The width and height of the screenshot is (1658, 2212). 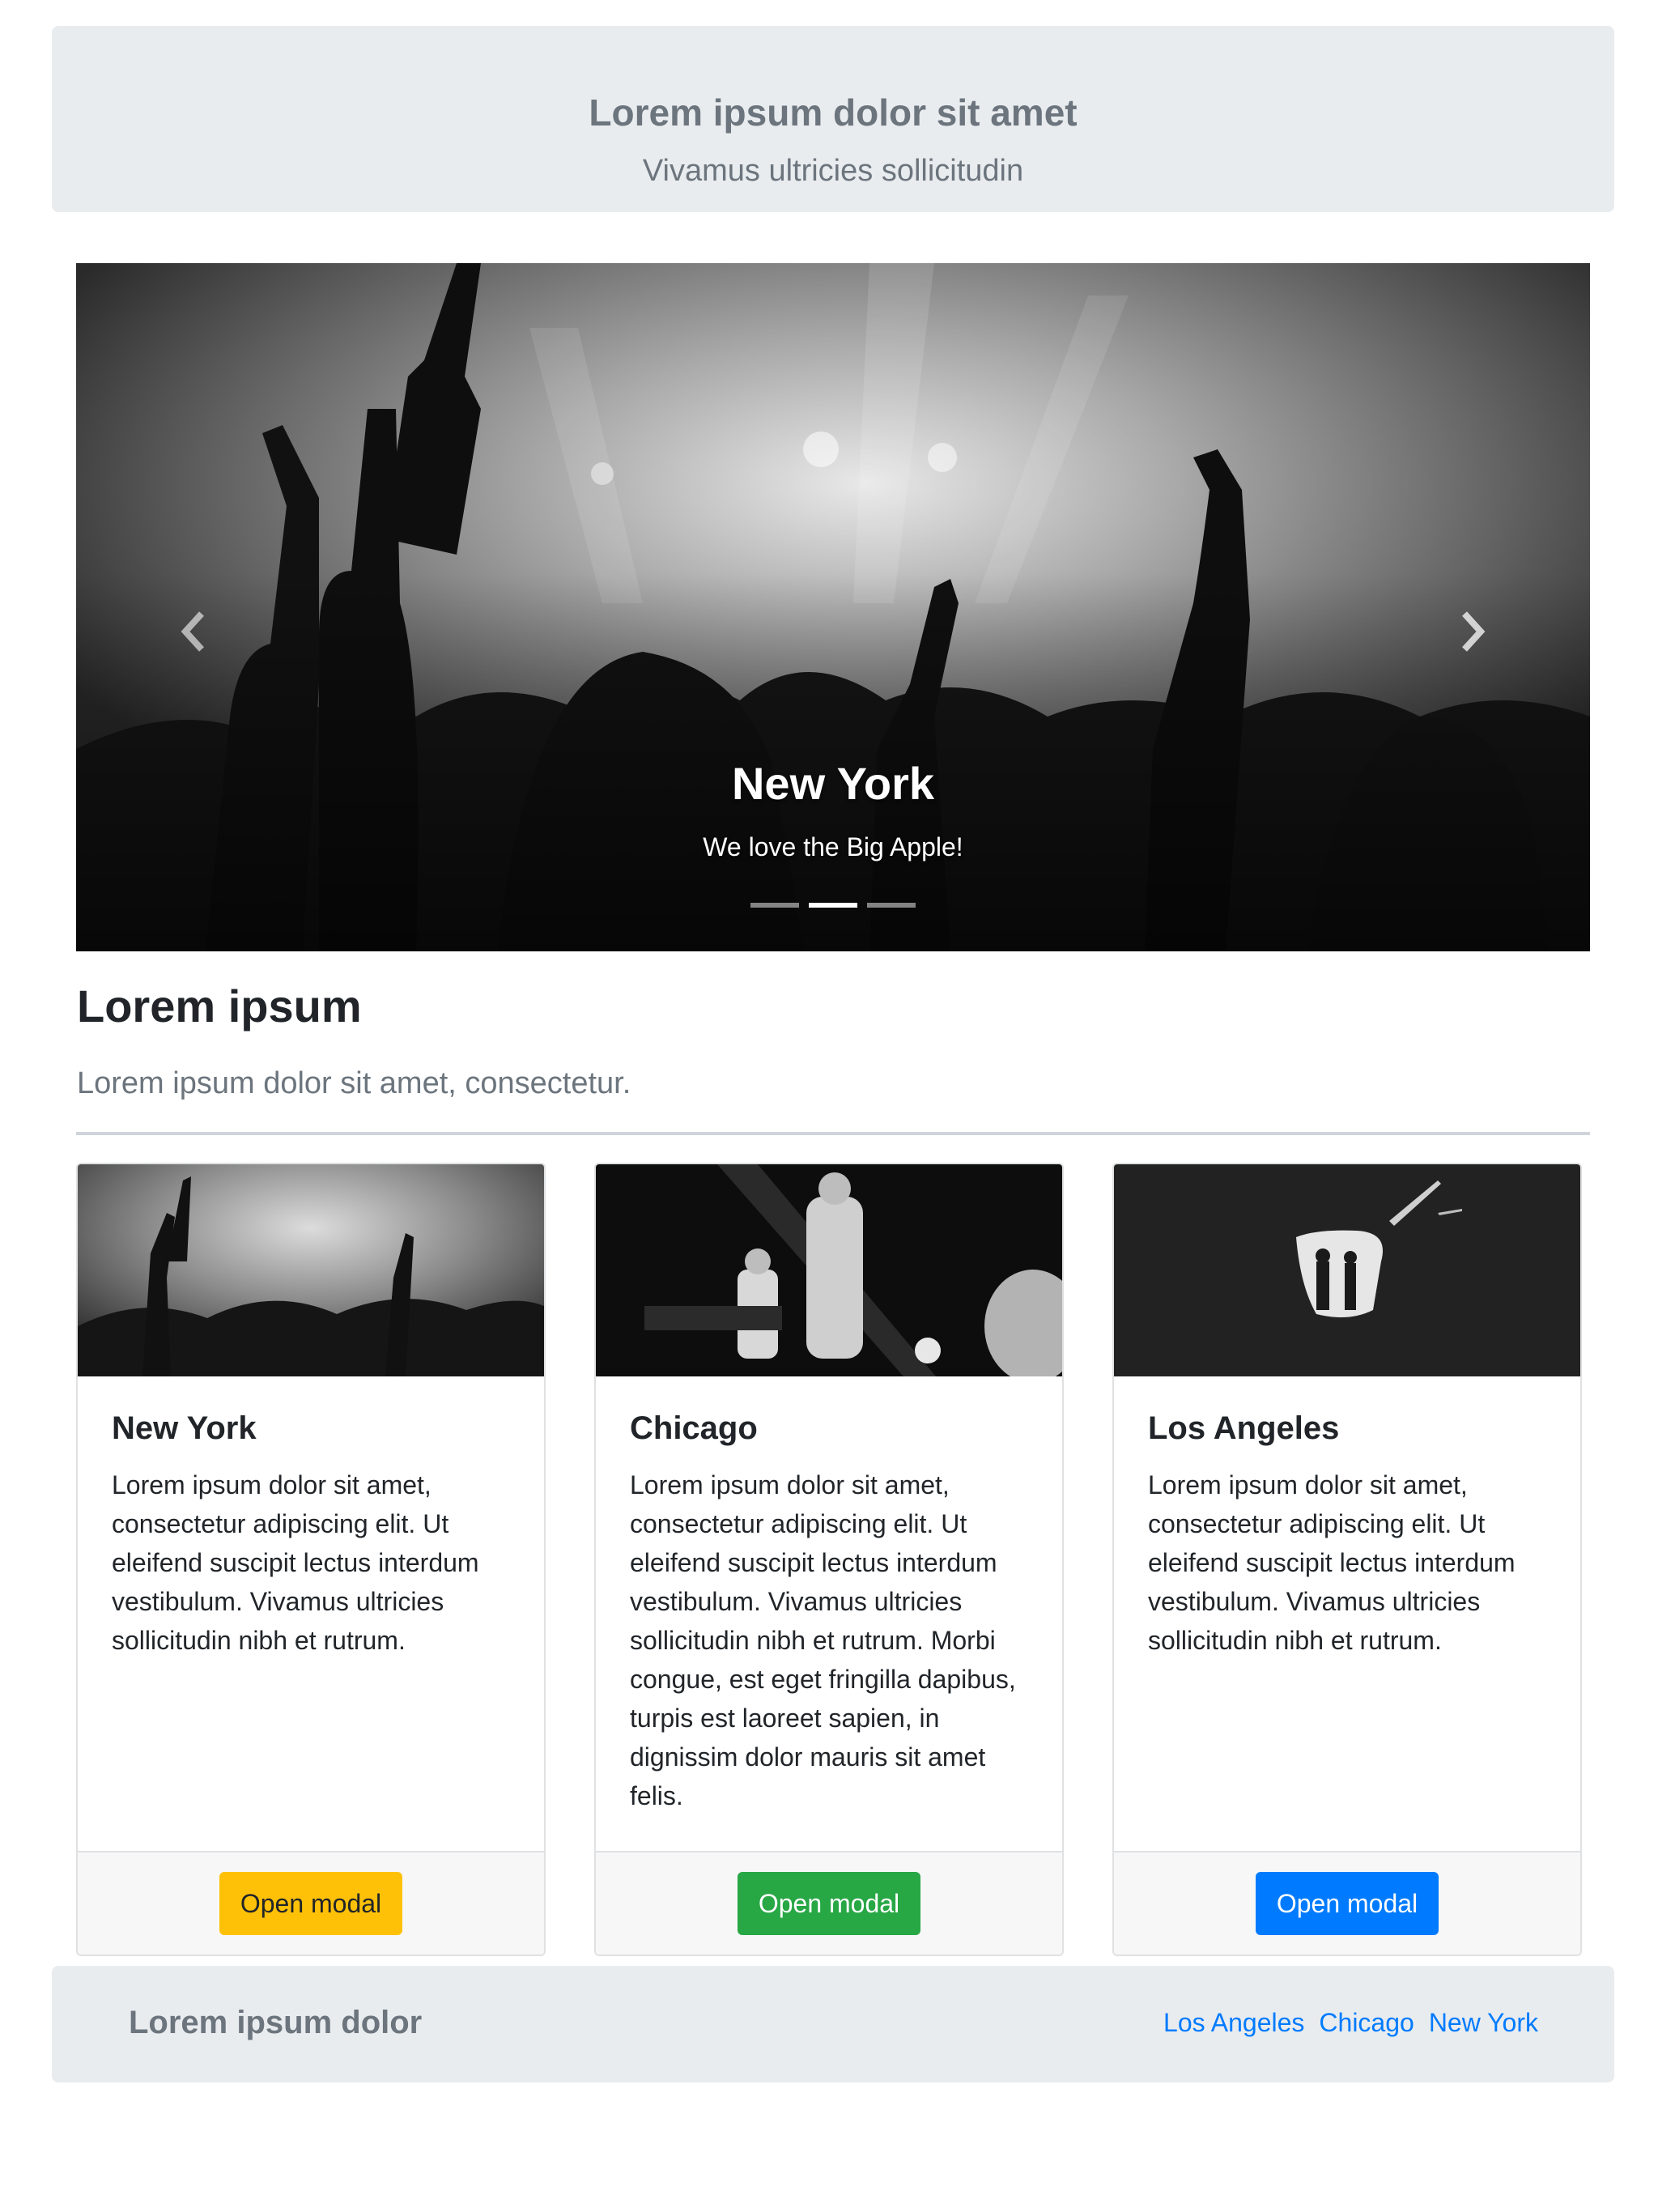 I want to click on carousel-next-button, so click(x=1472, y=632).